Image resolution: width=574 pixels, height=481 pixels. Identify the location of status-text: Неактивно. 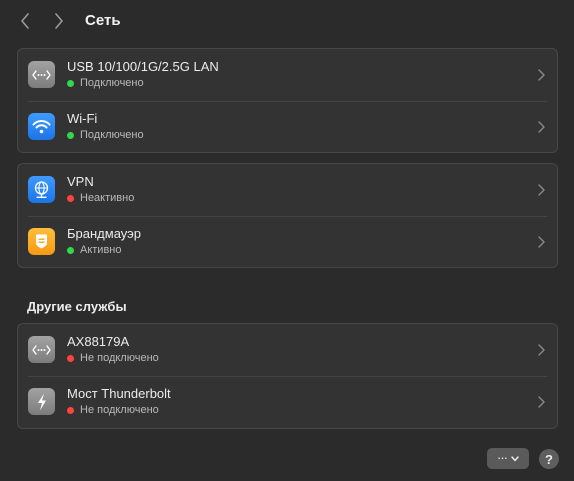
(107, 198).